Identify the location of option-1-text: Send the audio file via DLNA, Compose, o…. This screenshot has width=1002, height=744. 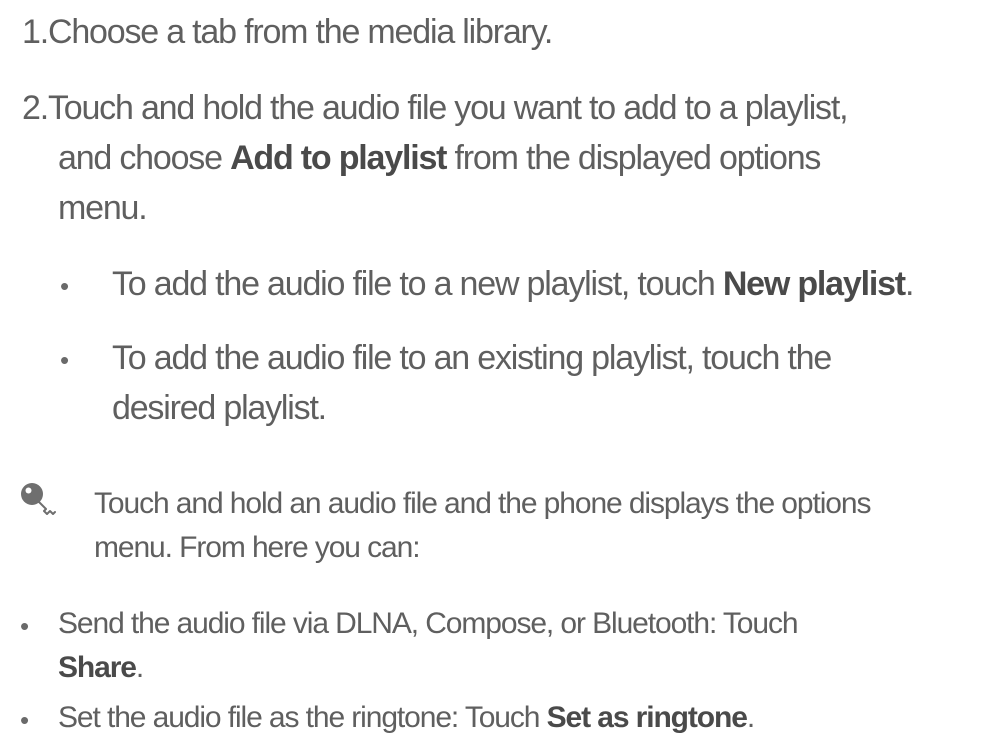
(428, 623).